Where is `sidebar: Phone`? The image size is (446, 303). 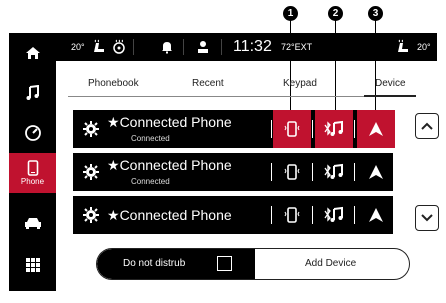
sidebar: Phone is located at coordinates (32, 162).